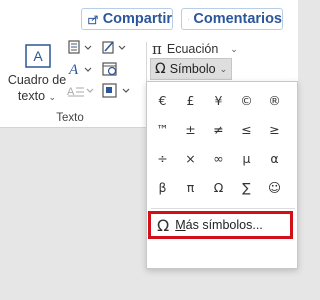 This screenshot has width=320, height=300. Describe the element at coordinates (37, 88) in the screenshot. I see `textbox-label: Cuadro de texto ⌄` at that location.